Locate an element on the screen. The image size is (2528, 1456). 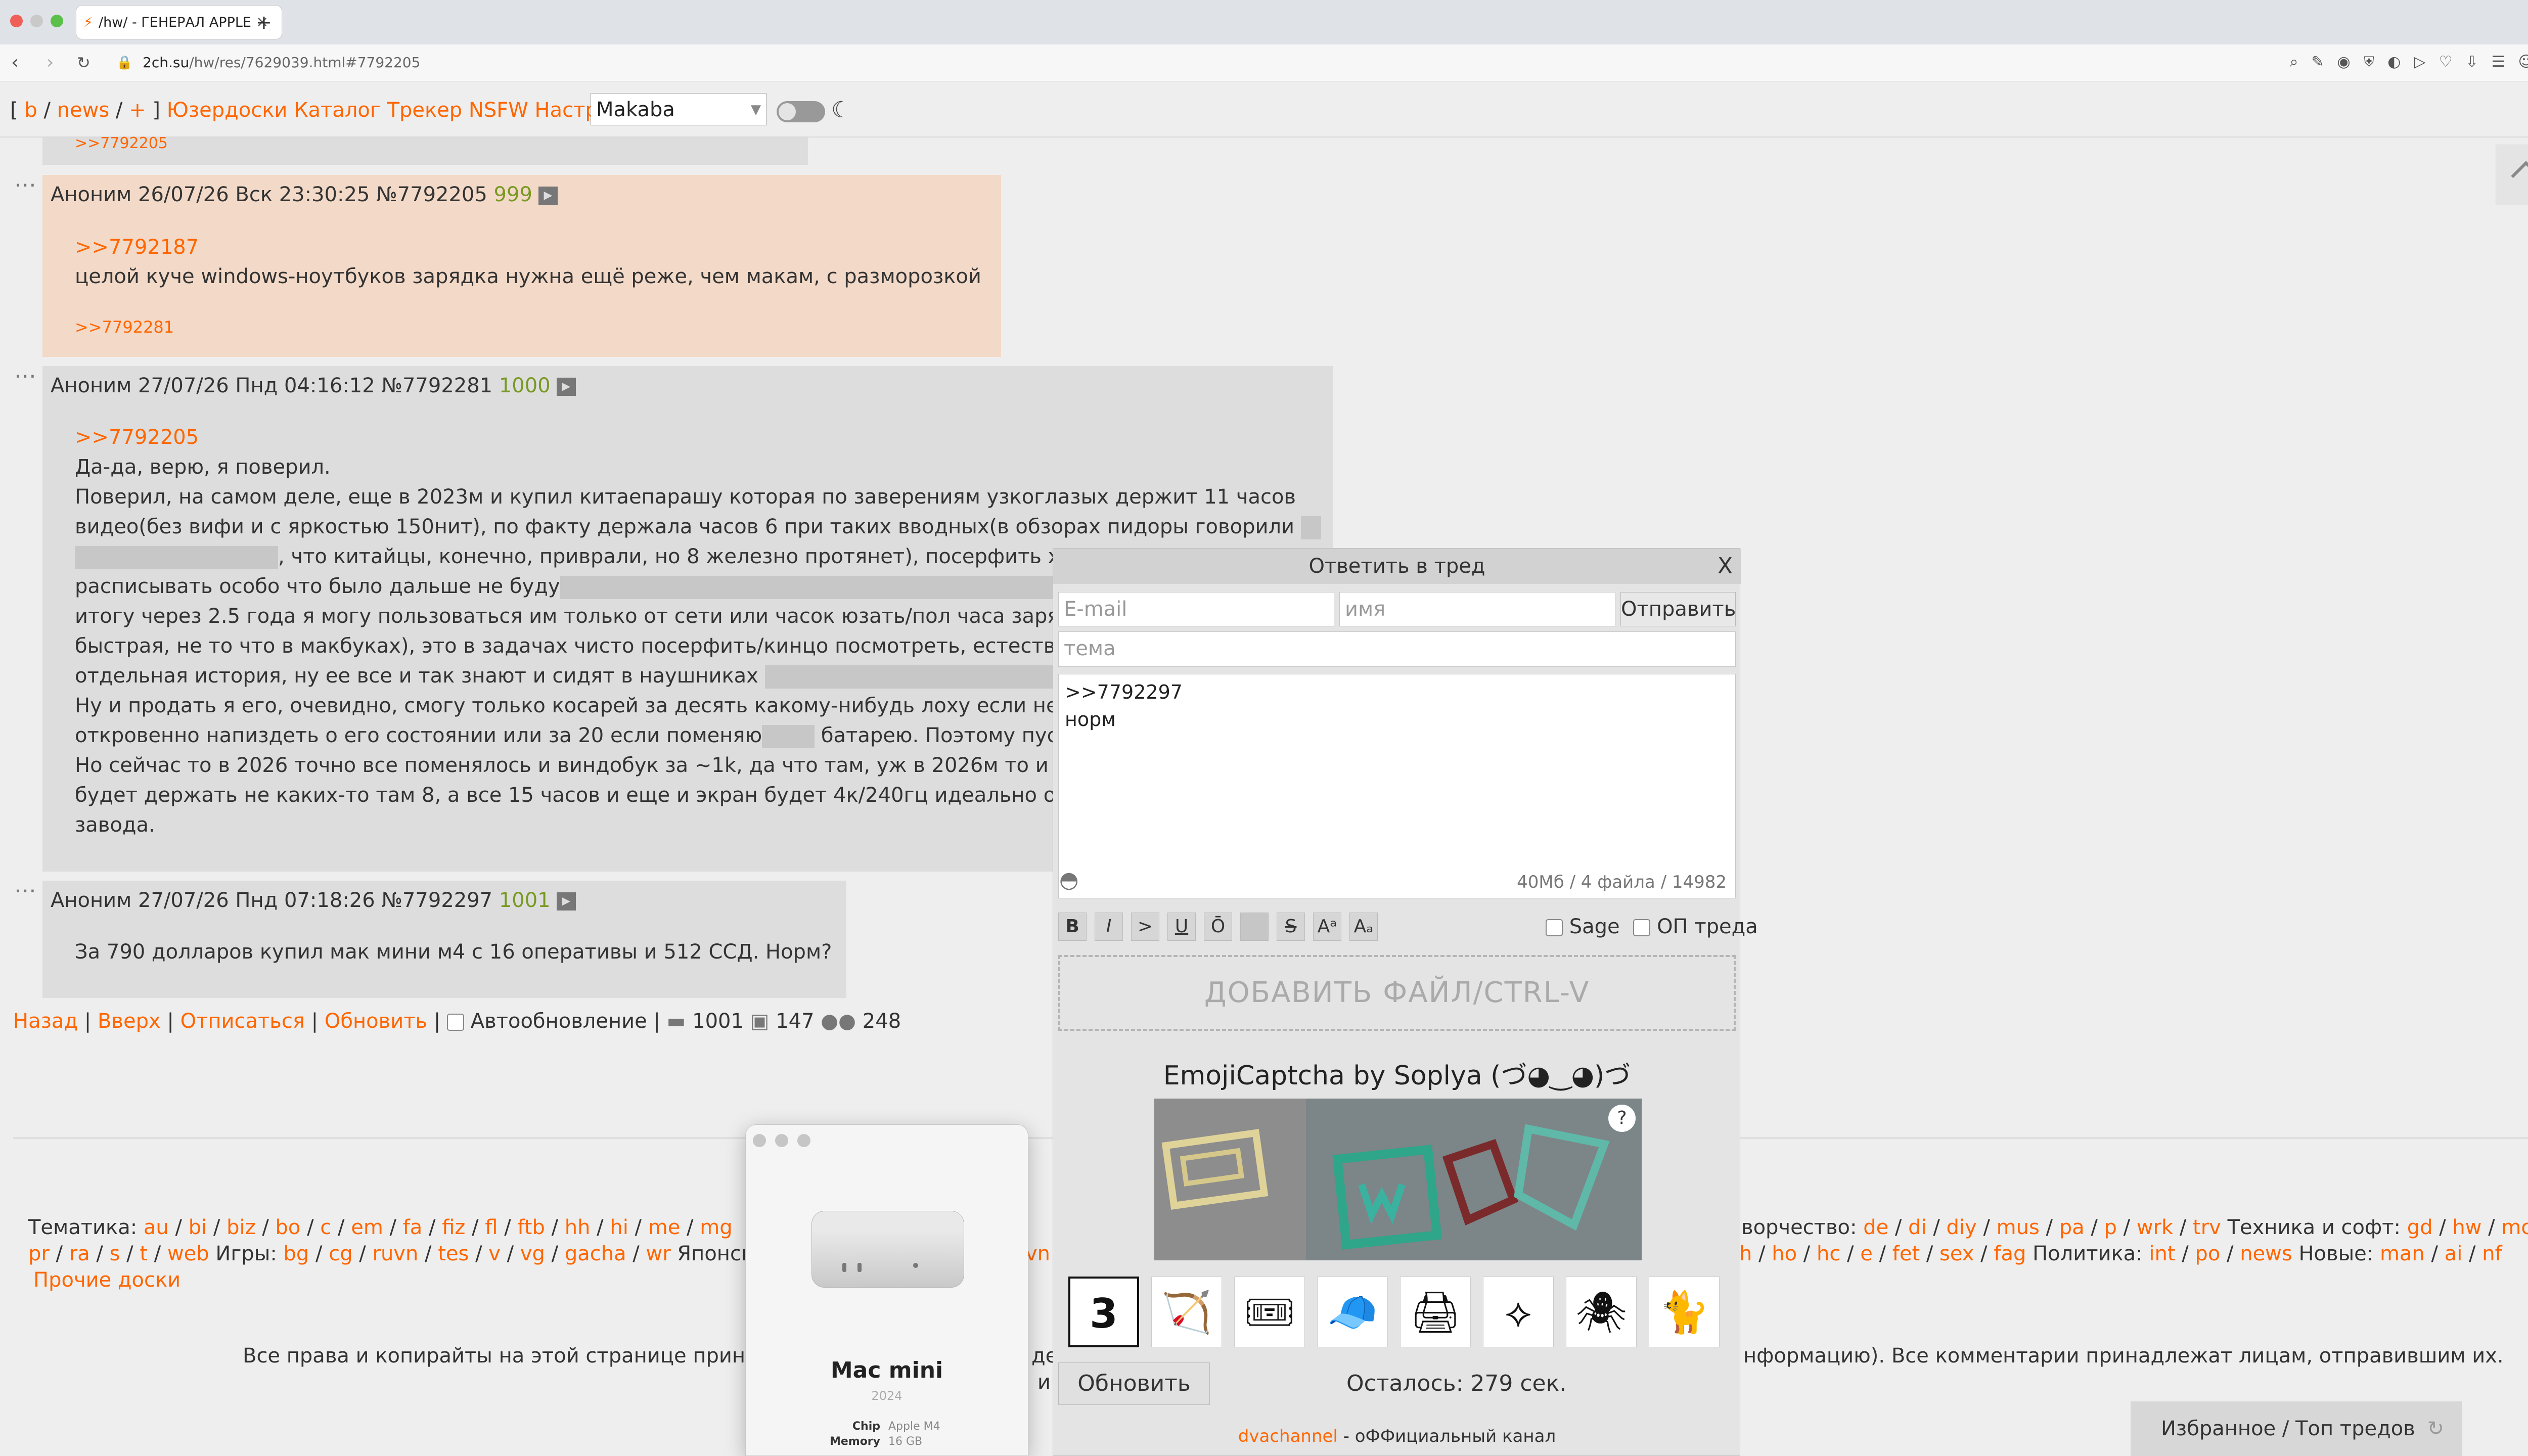
board-link: news is located at coordinates (2266, 1253).